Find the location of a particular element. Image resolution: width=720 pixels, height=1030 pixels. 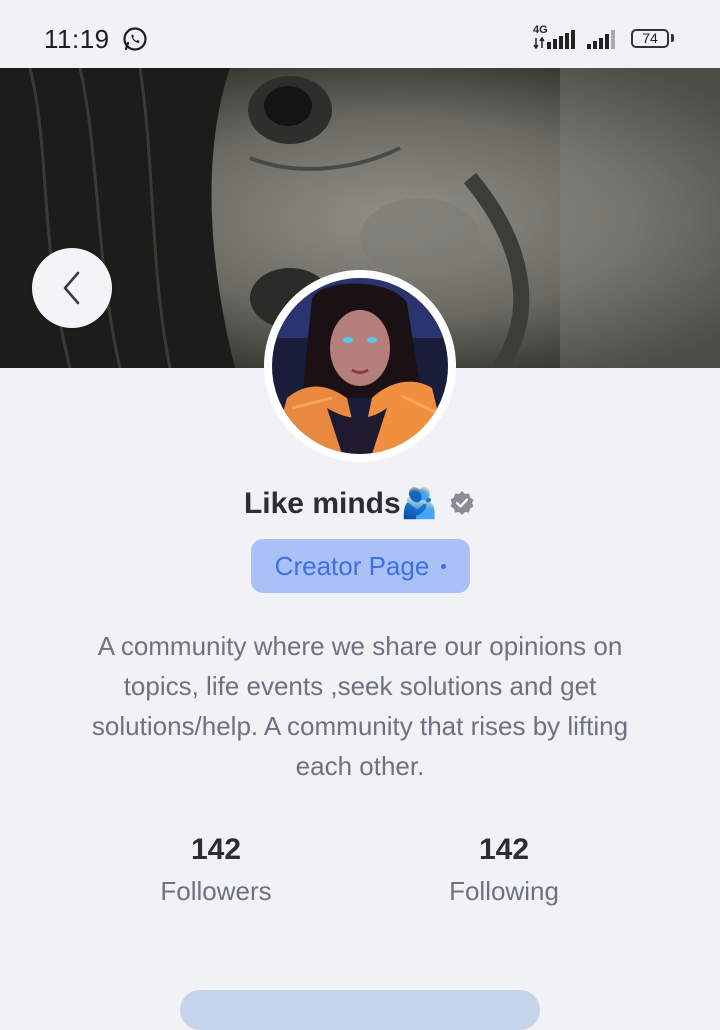

creator-page-label: Creator Page is located at coordinates (352, 565).